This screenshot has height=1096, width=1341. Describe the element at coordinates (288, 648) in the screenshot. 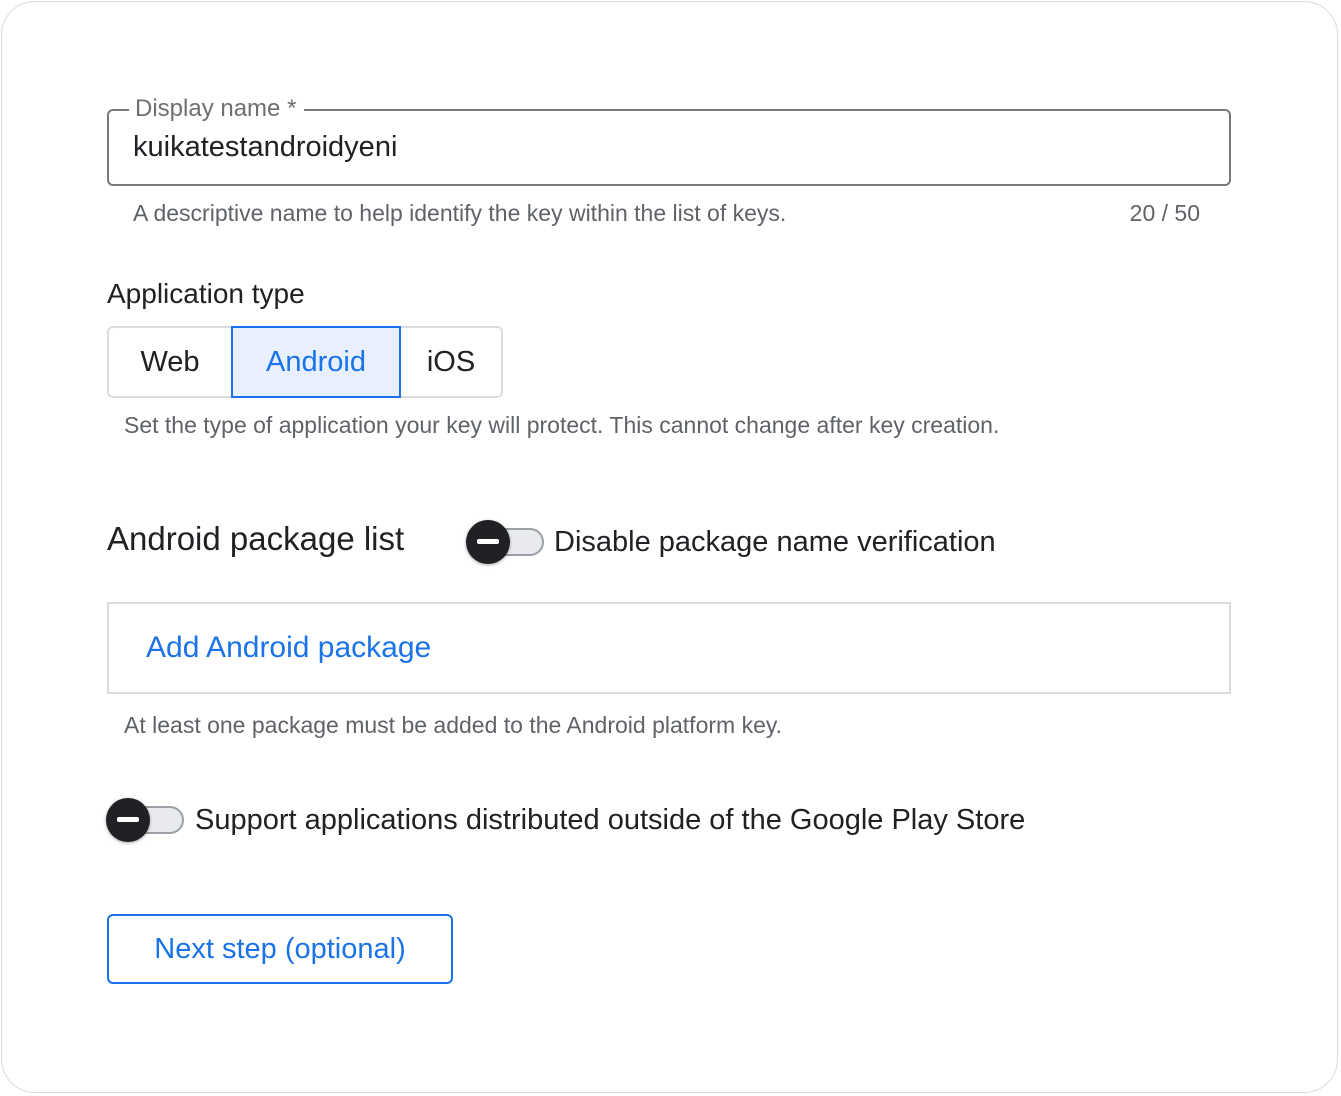

I see `add-android-package-button: Add Android package` at that location.